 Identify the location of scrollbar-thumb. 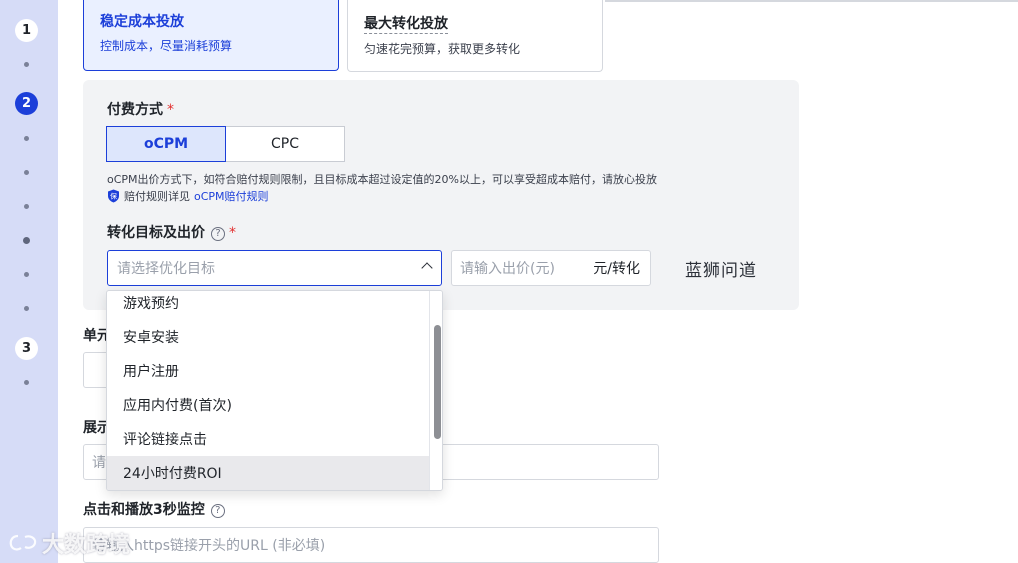
(437, 382).